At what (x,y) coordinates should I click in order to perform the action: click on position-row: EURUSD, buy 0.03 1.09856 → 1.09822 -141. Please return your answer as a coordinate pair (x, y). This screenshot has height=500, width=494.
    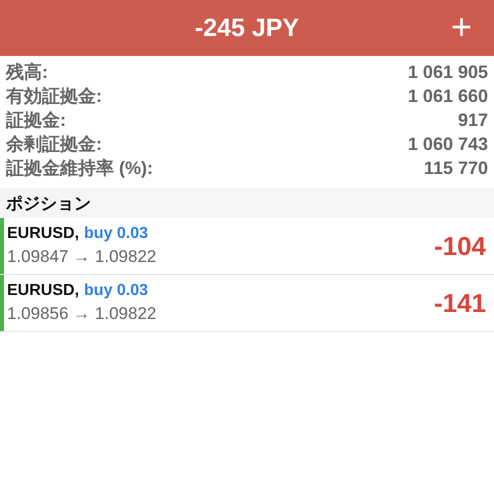
    Looking at the image, I should click on (247, 303).